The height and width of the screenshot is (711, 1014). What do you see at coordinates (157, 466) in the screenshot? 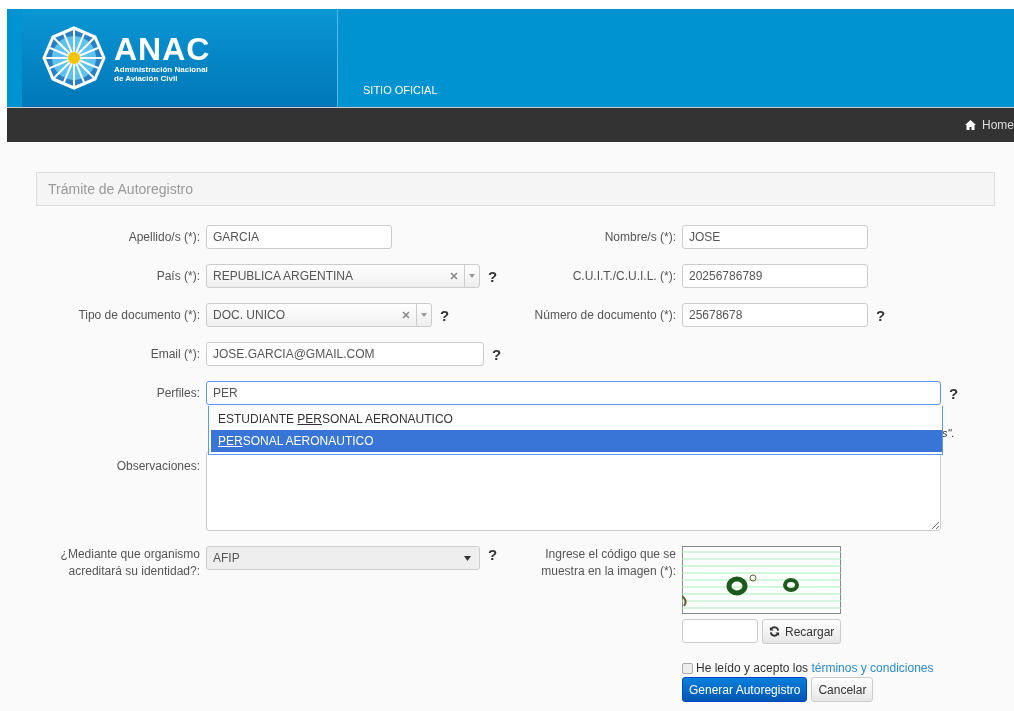
I see `field-label: Observaciones:` at bounding box center [157, 466].